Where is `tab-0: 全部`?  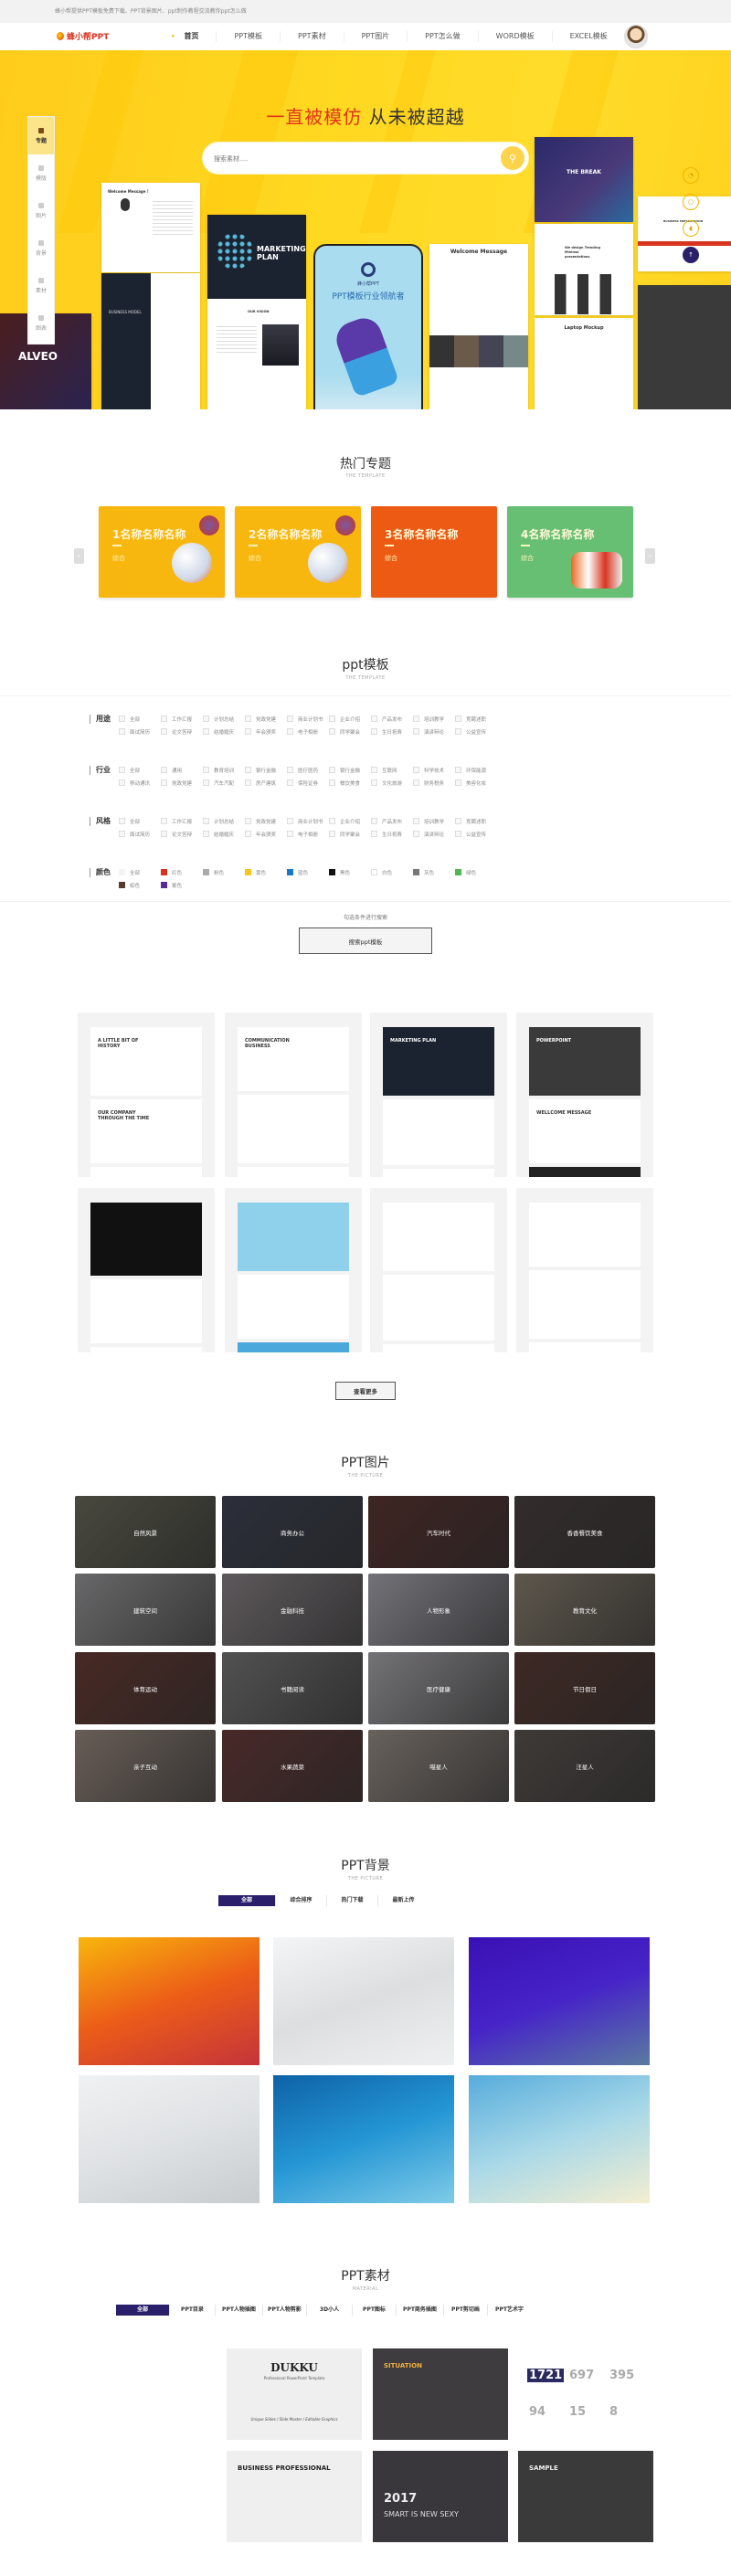
tab-0: 全部 is located at coordinates (246, 1900).